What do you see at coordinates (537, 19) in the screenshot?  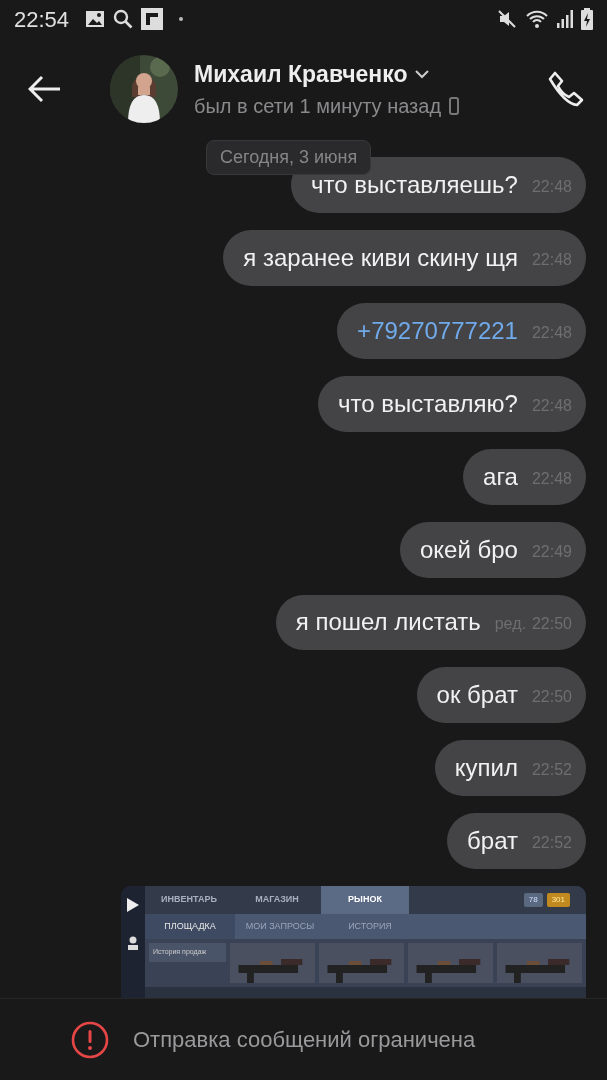 I see `wifi-icon` at bounding box center [537, 19].